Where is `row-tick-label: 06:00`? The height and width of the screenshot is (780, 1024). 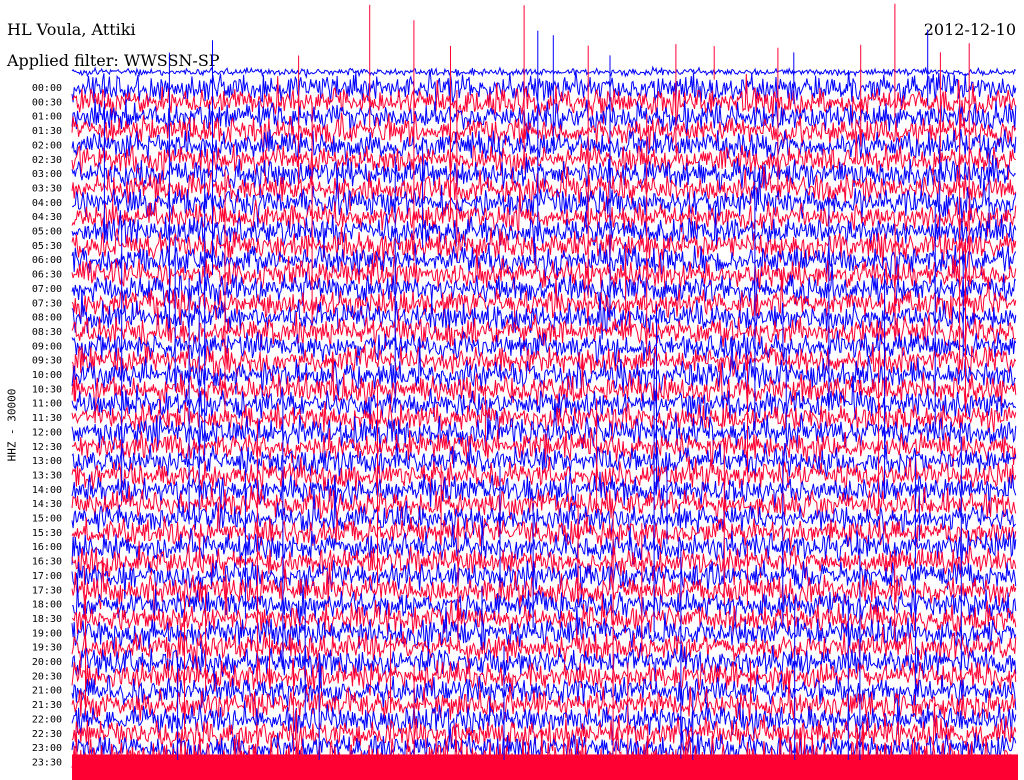 row-tick-label: 06:00 is located at coordinates (47, 260).